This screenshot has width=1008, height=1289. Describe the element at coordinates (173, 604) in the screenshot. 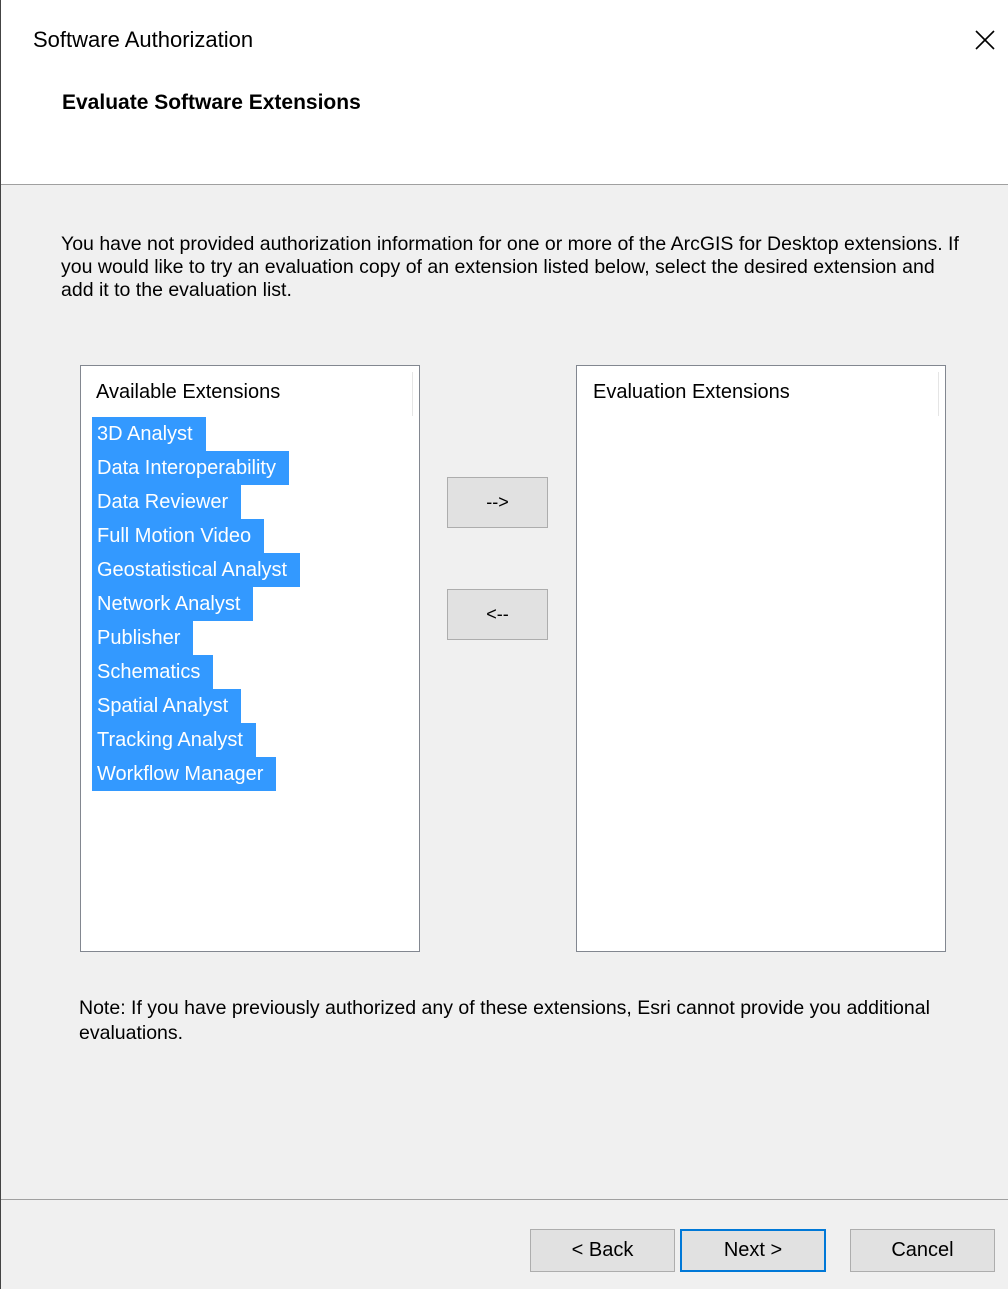

I see `list-item: Network Analyst` at that location.